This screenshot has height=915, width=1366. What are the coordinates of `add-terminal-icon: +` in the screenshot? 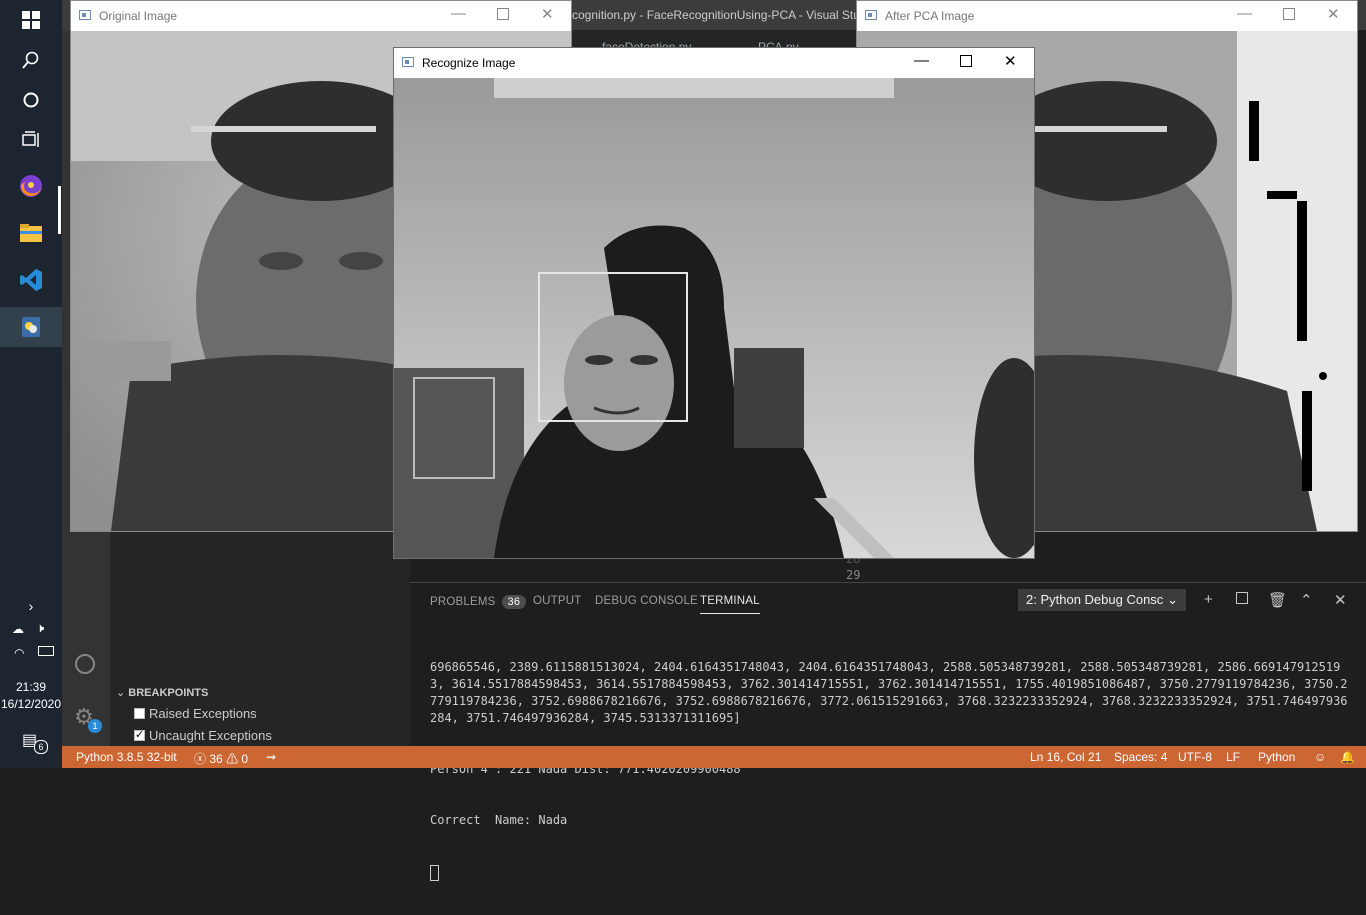 It's located at (1208, 599).